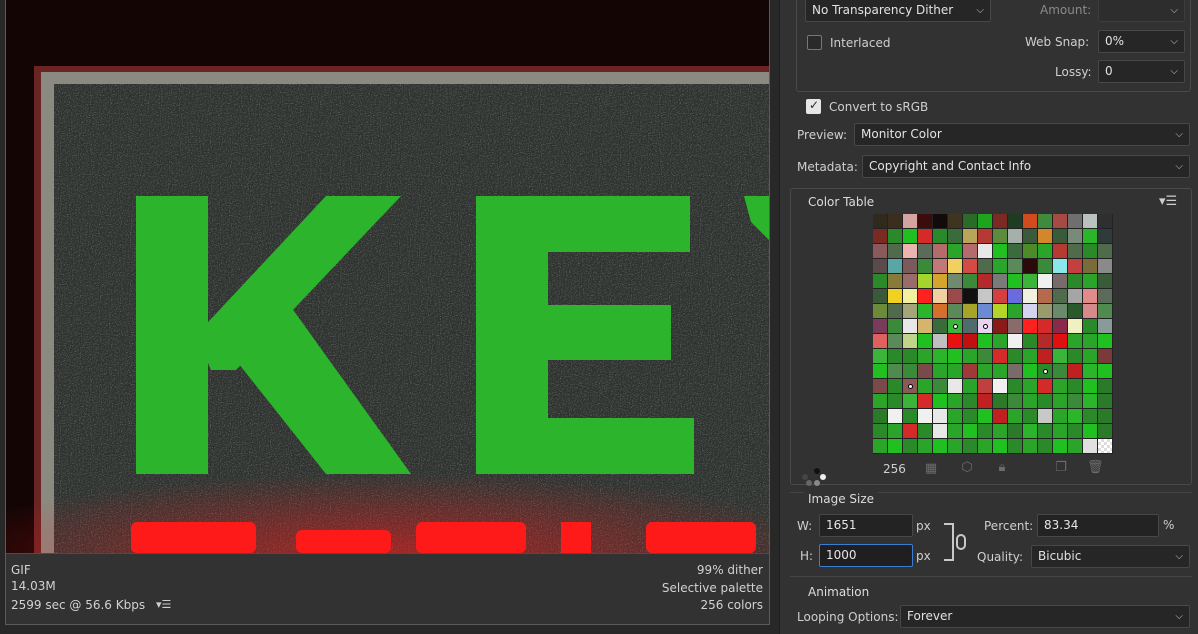 This screenshot has height=634, width=1198. What do you see at coordinates (1098, 525) in the screenshot?
I see `percent-input: 83.34` at bounding box center [1098, 525].